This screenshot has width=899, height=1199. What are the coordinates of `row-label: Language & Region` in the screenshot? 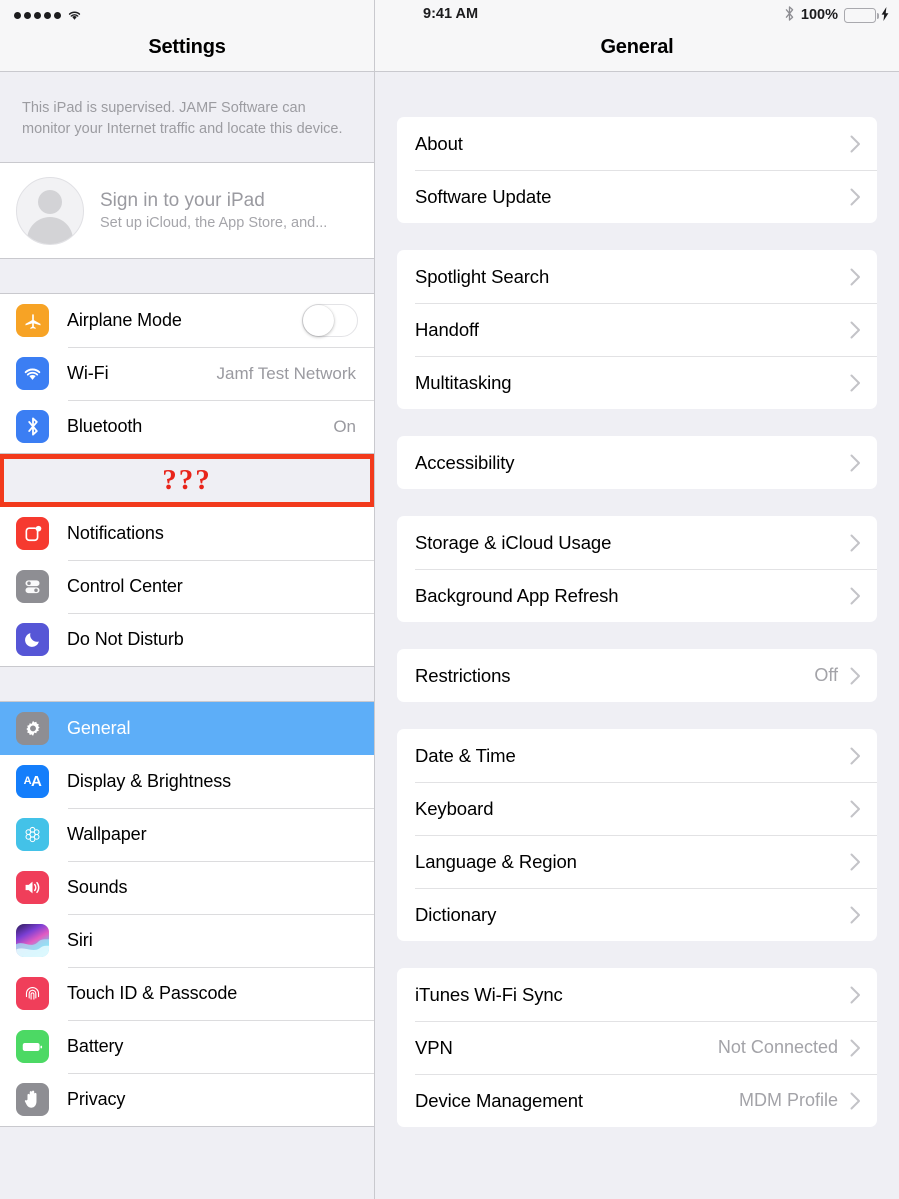 It's located at (496, 861).